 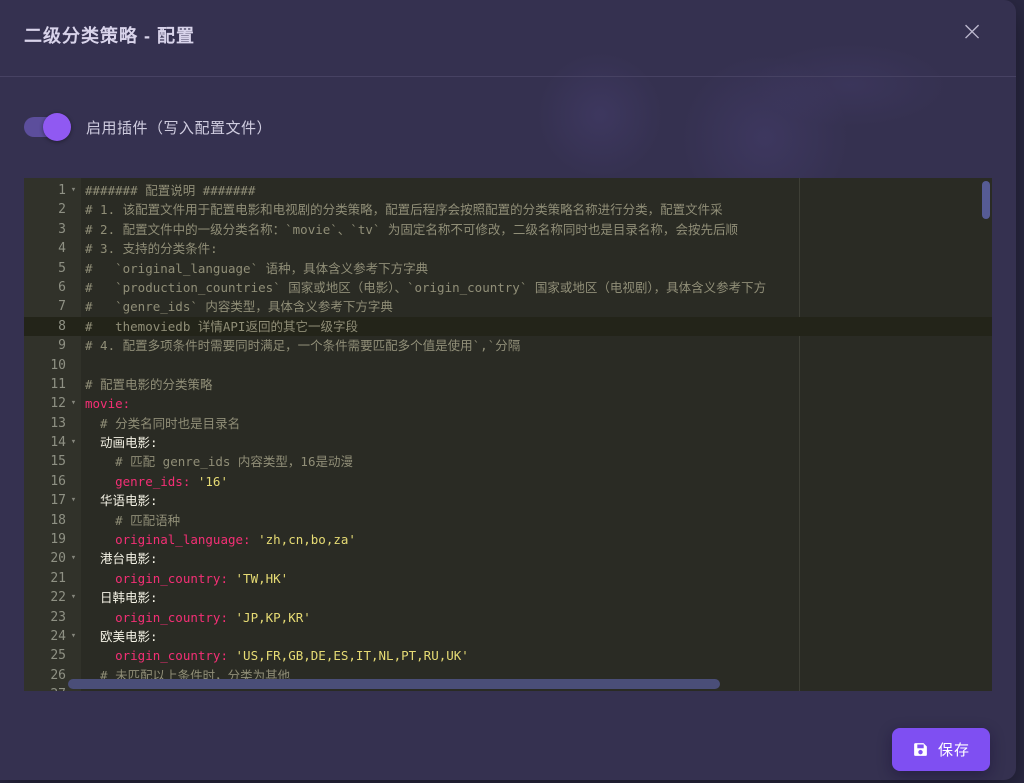 What do you see at coordinates (508, 190) in the screenshot?
I see `code-line: 1 ▾ ####### 配置说明 #######` at bounding box center [508, 190].